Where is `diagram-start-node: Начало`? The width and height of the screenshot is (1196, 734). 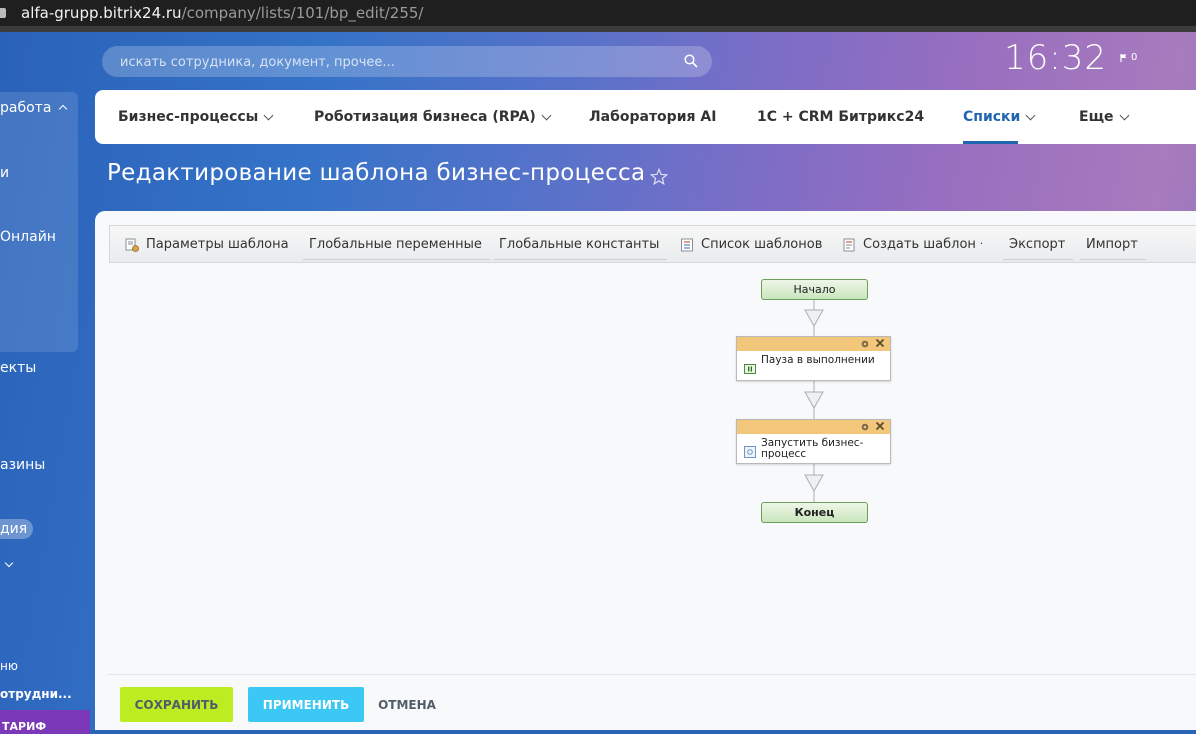 diagram-start-node: Начало is located at coordinates (814, 289).